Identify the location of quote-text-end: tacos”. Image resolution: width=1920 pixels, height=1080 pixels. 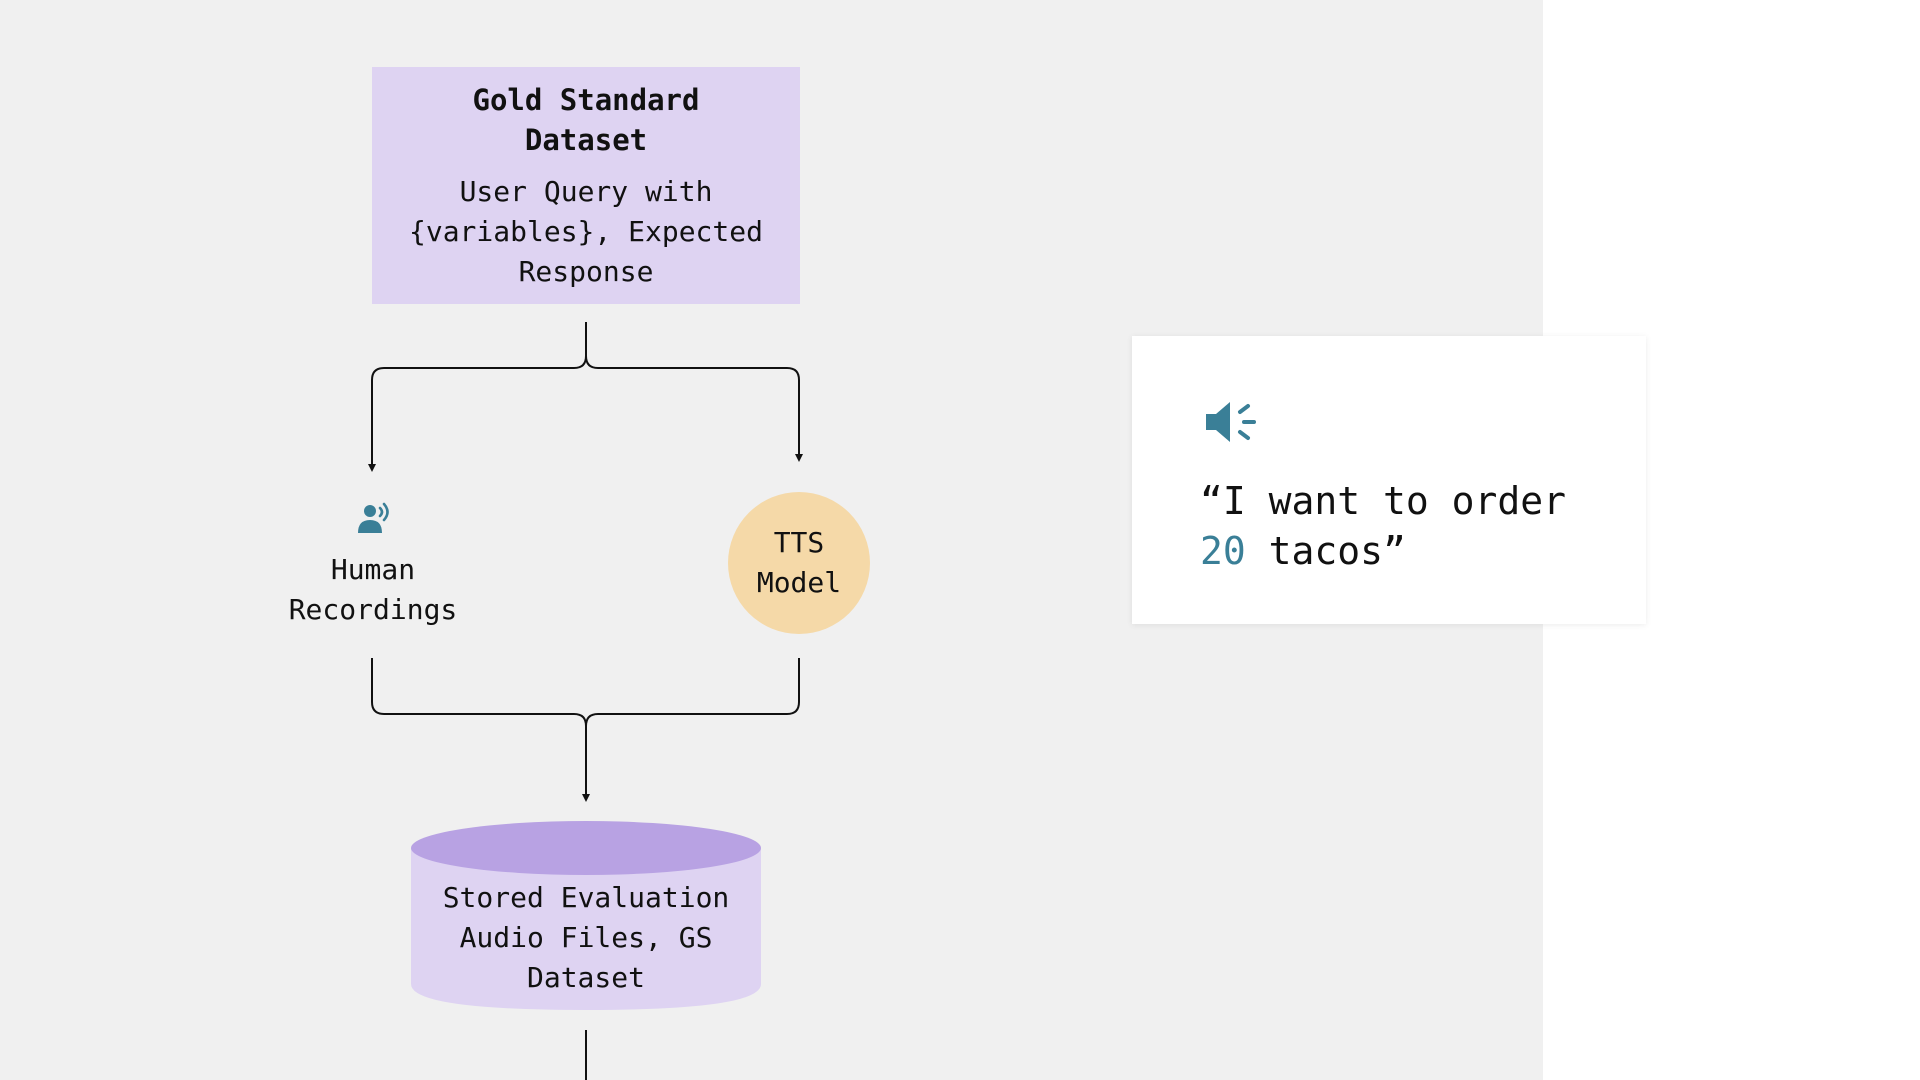
(1325, 551).